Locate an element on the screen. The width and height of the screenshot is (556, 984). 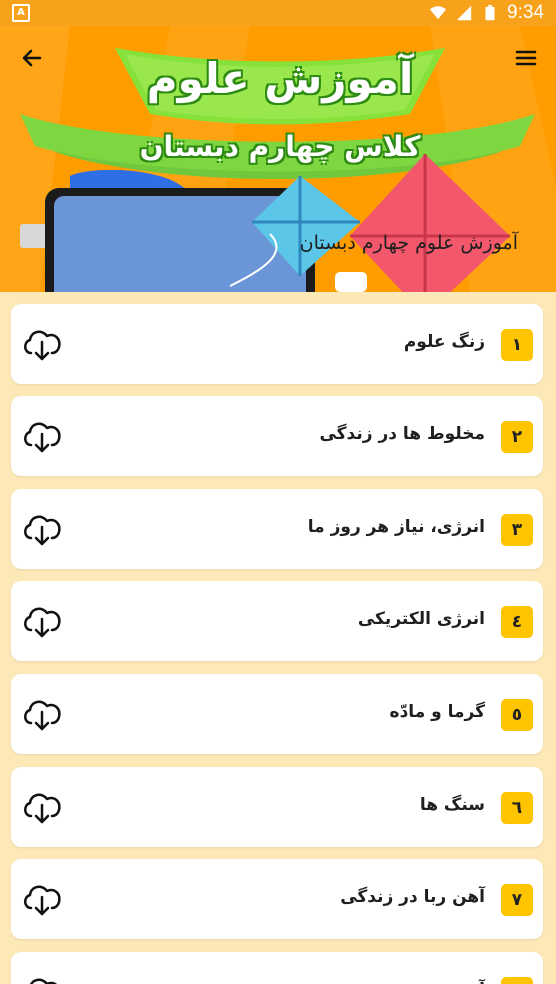
arrow-left-icon is located at coordinates (32, 58).